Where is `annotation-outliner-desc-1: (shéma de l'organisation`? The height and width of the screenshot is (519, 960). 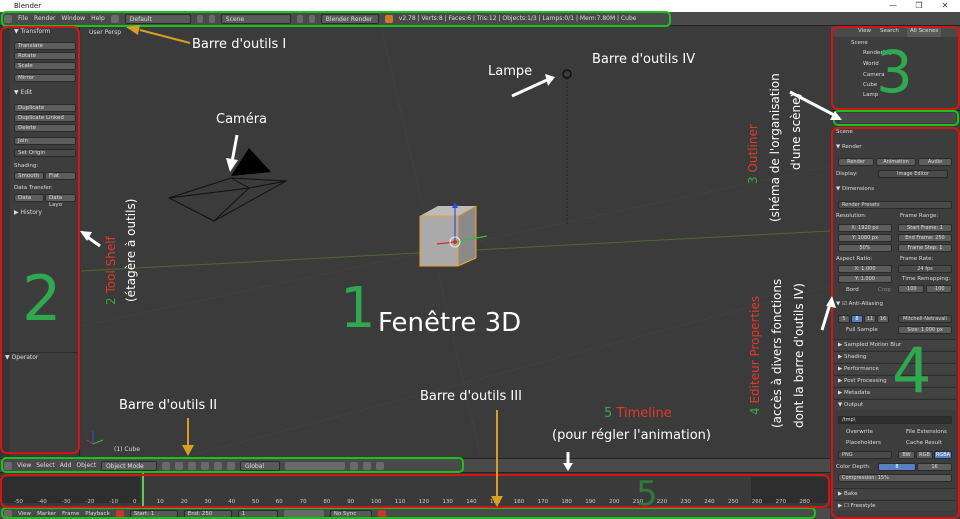
annotation-outliner-desc-1: (shéma de l'organisation is located at coordinates (775, 147).